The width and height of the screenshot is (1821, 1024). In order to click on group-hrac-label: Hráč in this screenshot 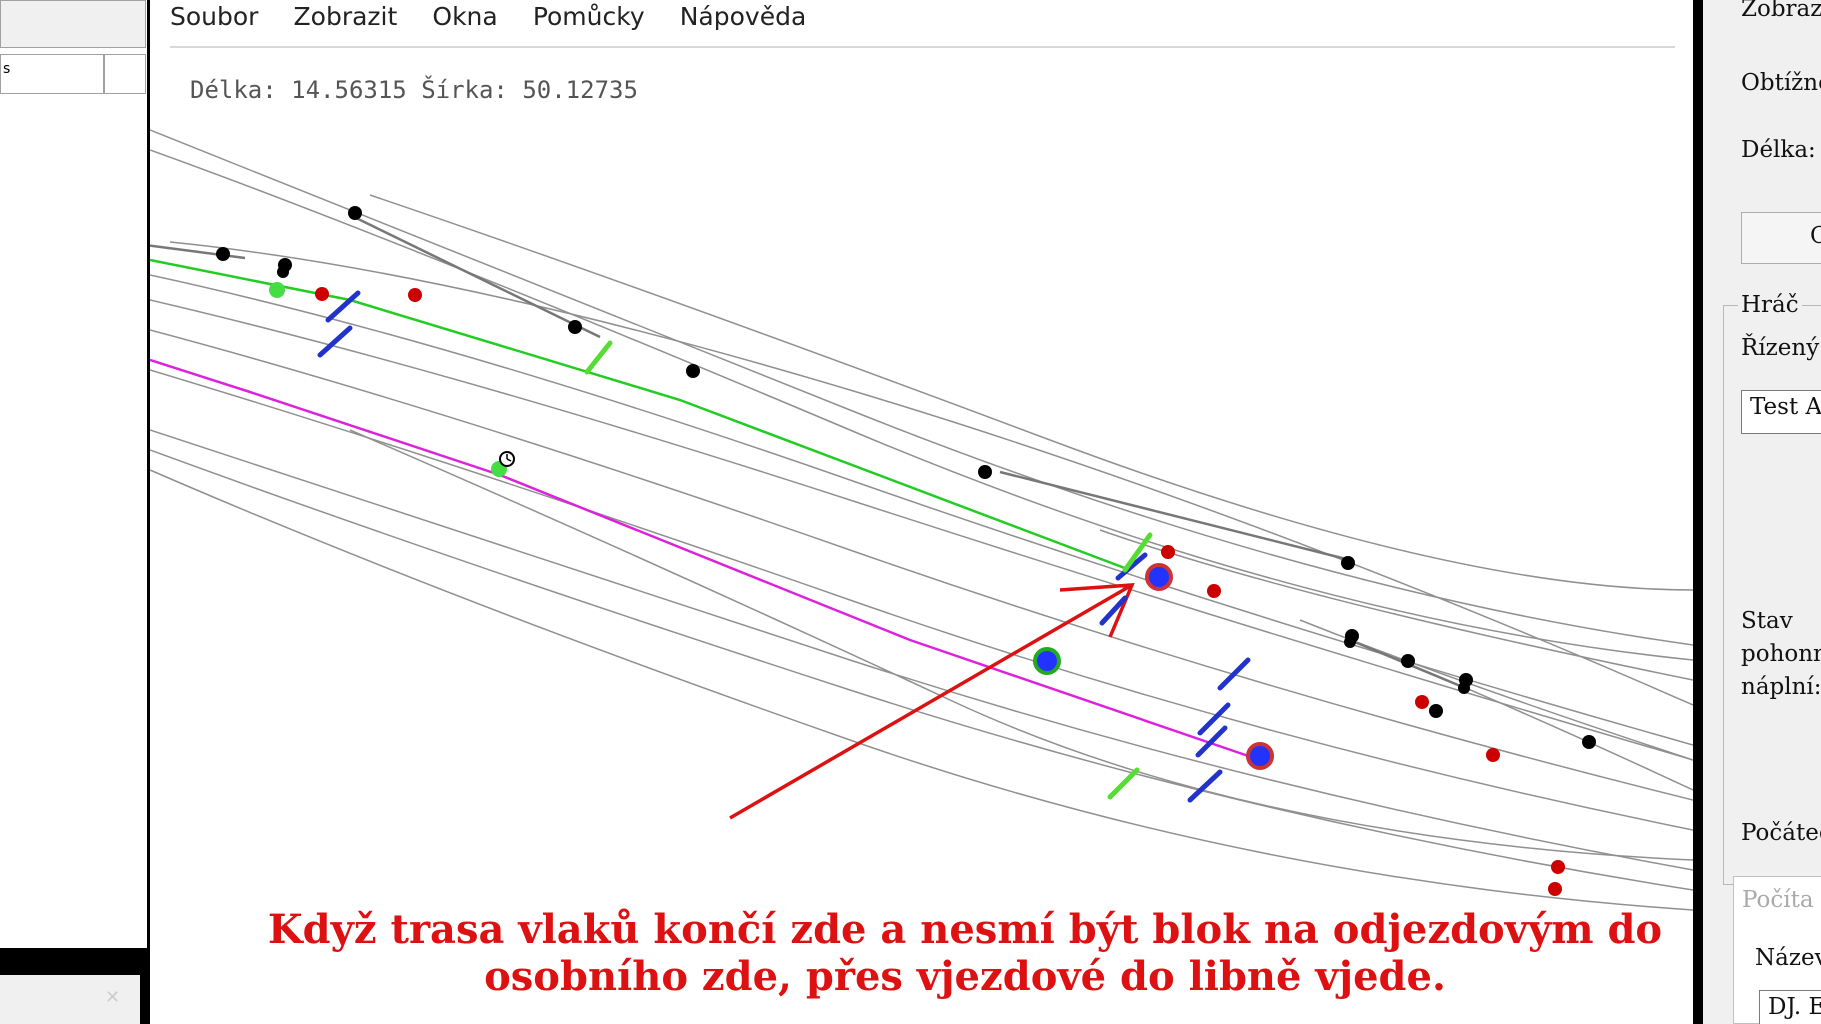, I will do `click(1770, 305)`.